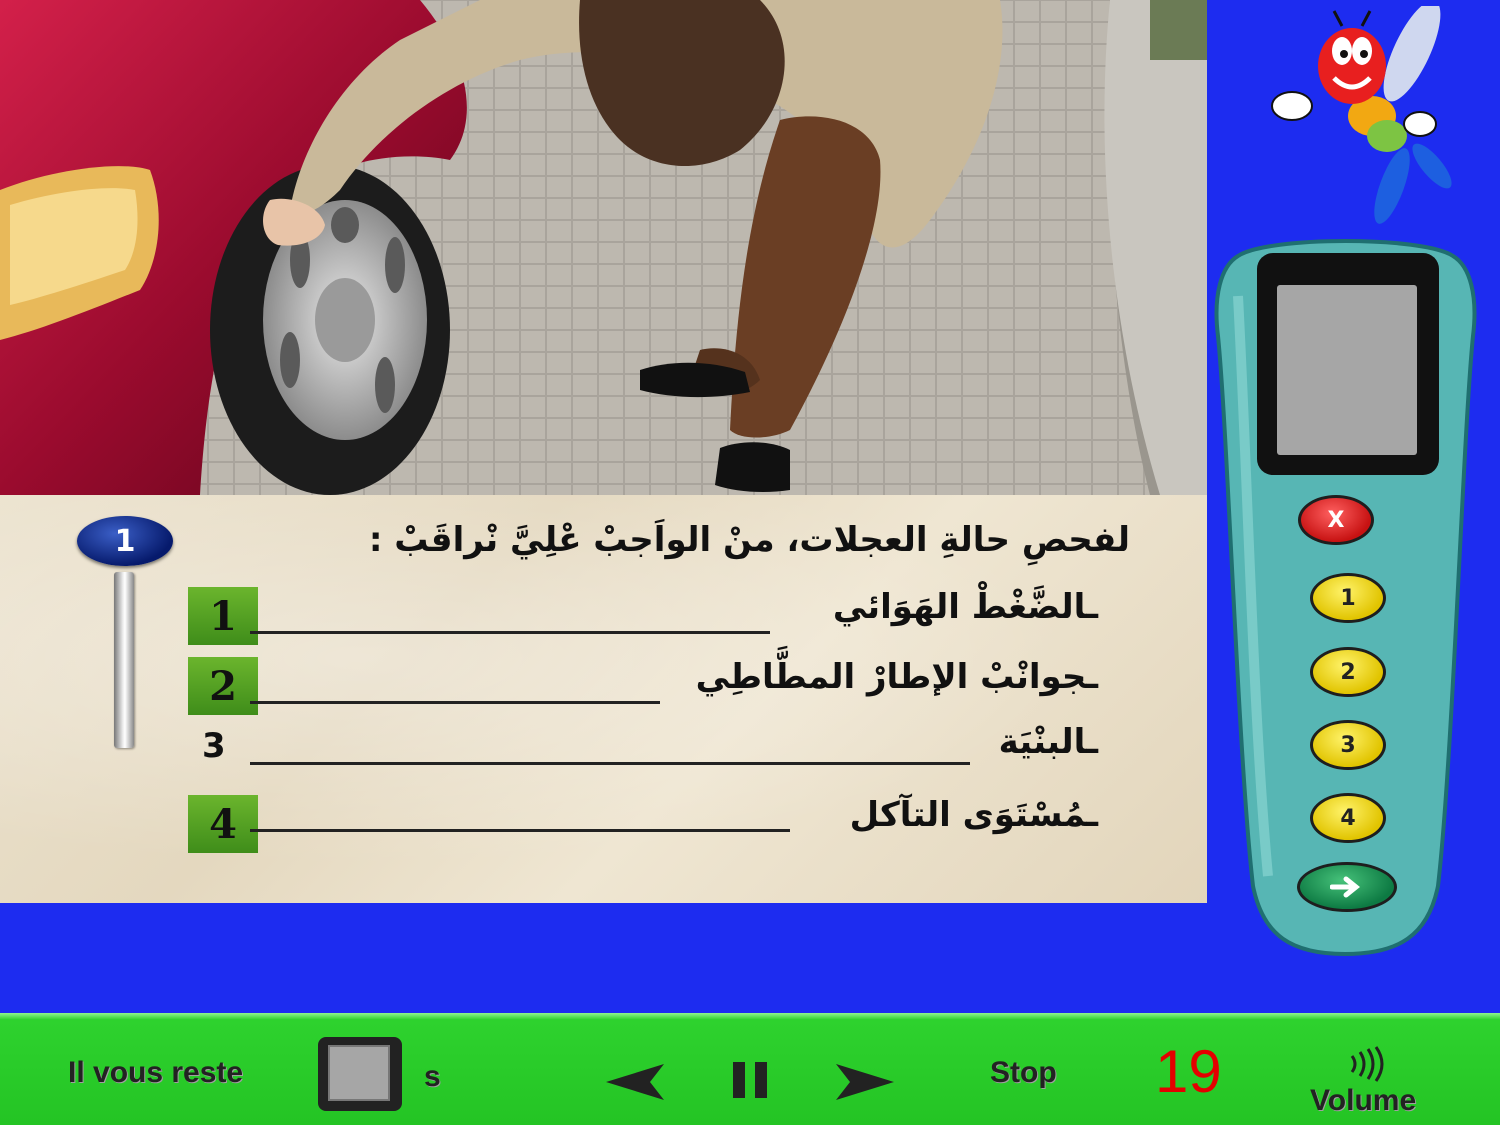 The height and width of the screenshot is (1125, 1500). I want to click on answer-selected-box-4: 4, so click(223, 824).